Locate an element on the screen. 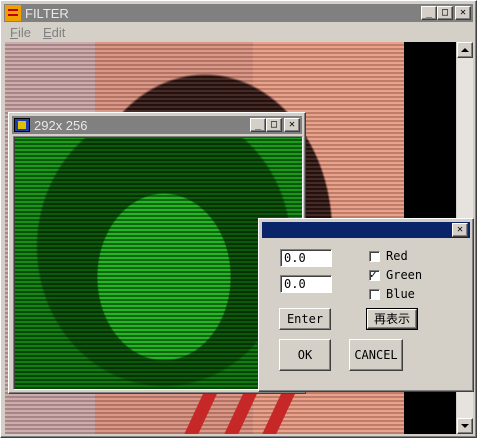 Image resolution: width=477 pixels, height=438 pixels. image-window-title: 292x 256 is located at coordinates (61, 125).